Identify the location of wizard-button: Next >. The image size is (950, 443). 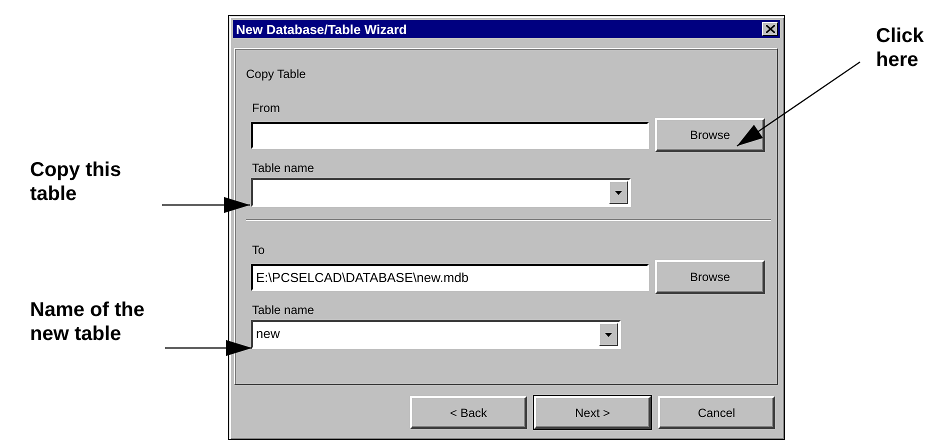
(592, 412).